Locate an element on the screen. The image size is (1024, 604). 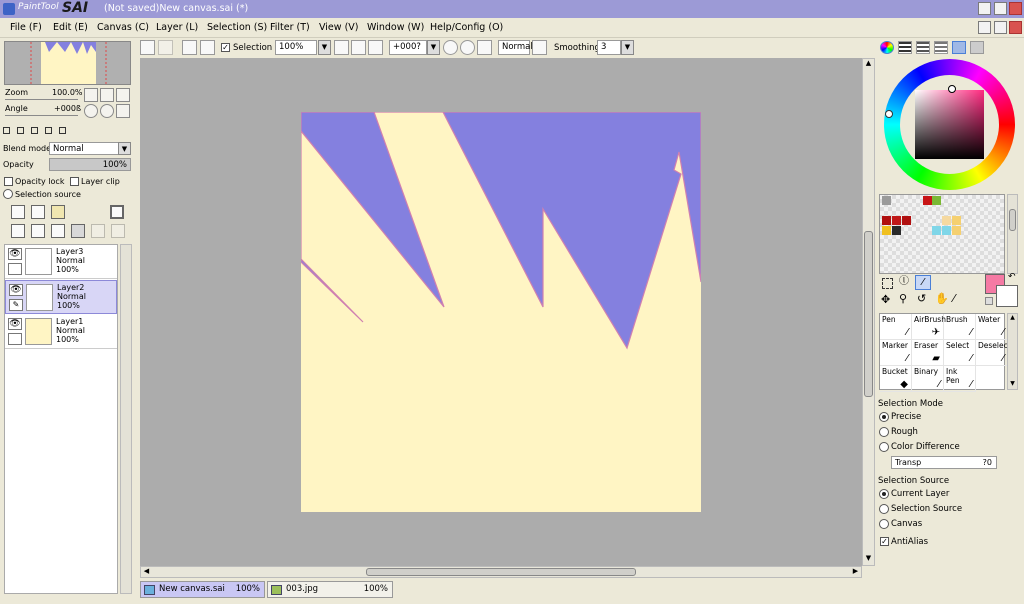
zoom-out-button is located at coordinates (91, 95).